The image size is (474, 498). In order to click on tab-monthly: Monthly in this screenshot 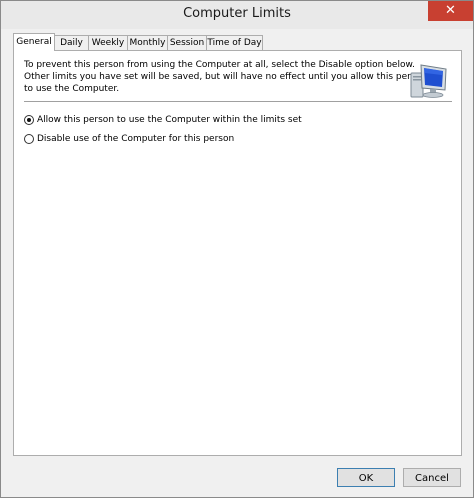, I will do `click(147, 42)`.